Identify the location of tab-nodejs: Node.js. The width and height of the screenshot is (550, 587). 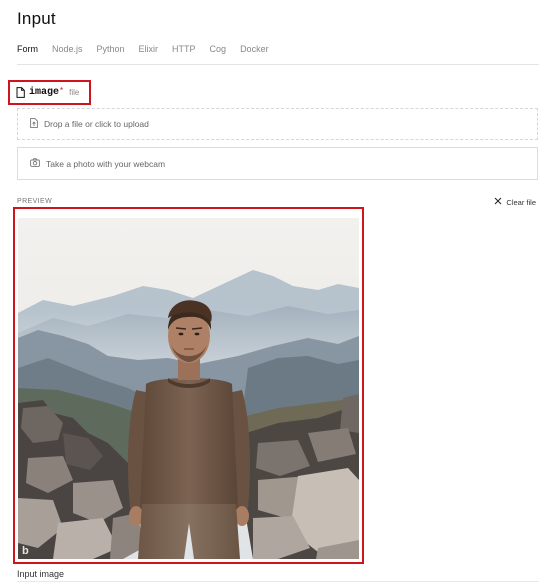
(67, 52).